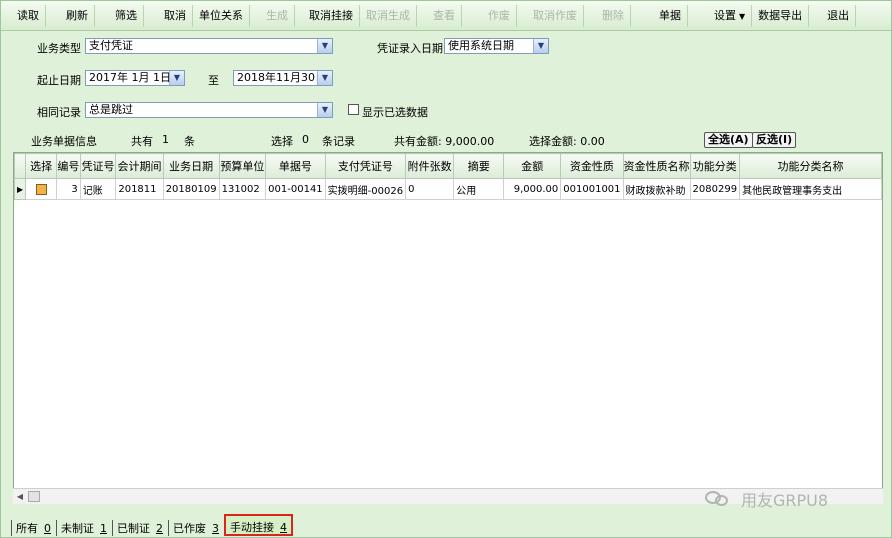  Describe the element at coordinates (213, 80) in the screenshot. I see `to-label: 至` at that location.